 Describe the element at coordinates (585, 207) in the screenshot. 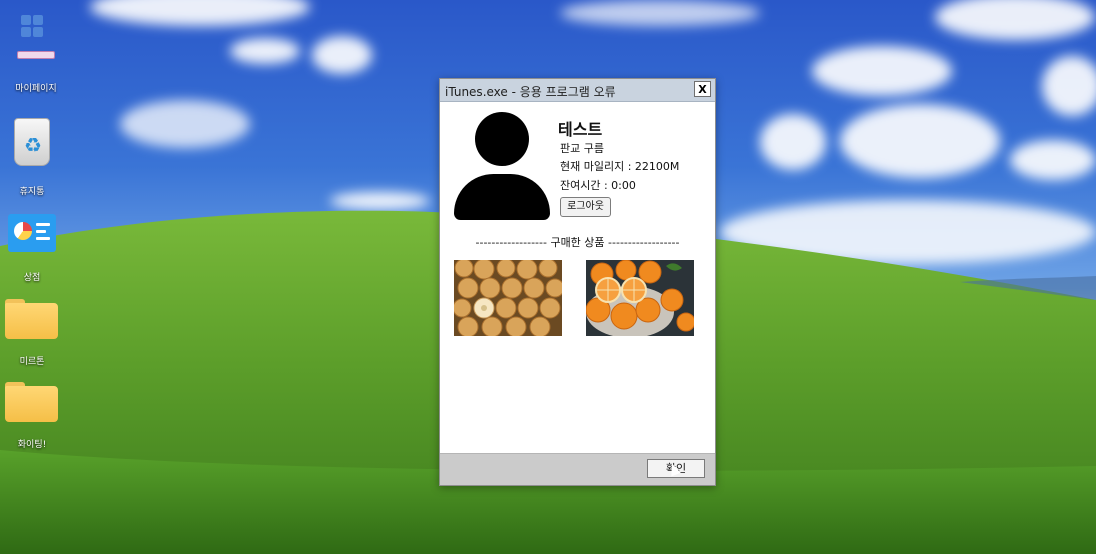

I see `logout-button: 로그아웃` at that location.